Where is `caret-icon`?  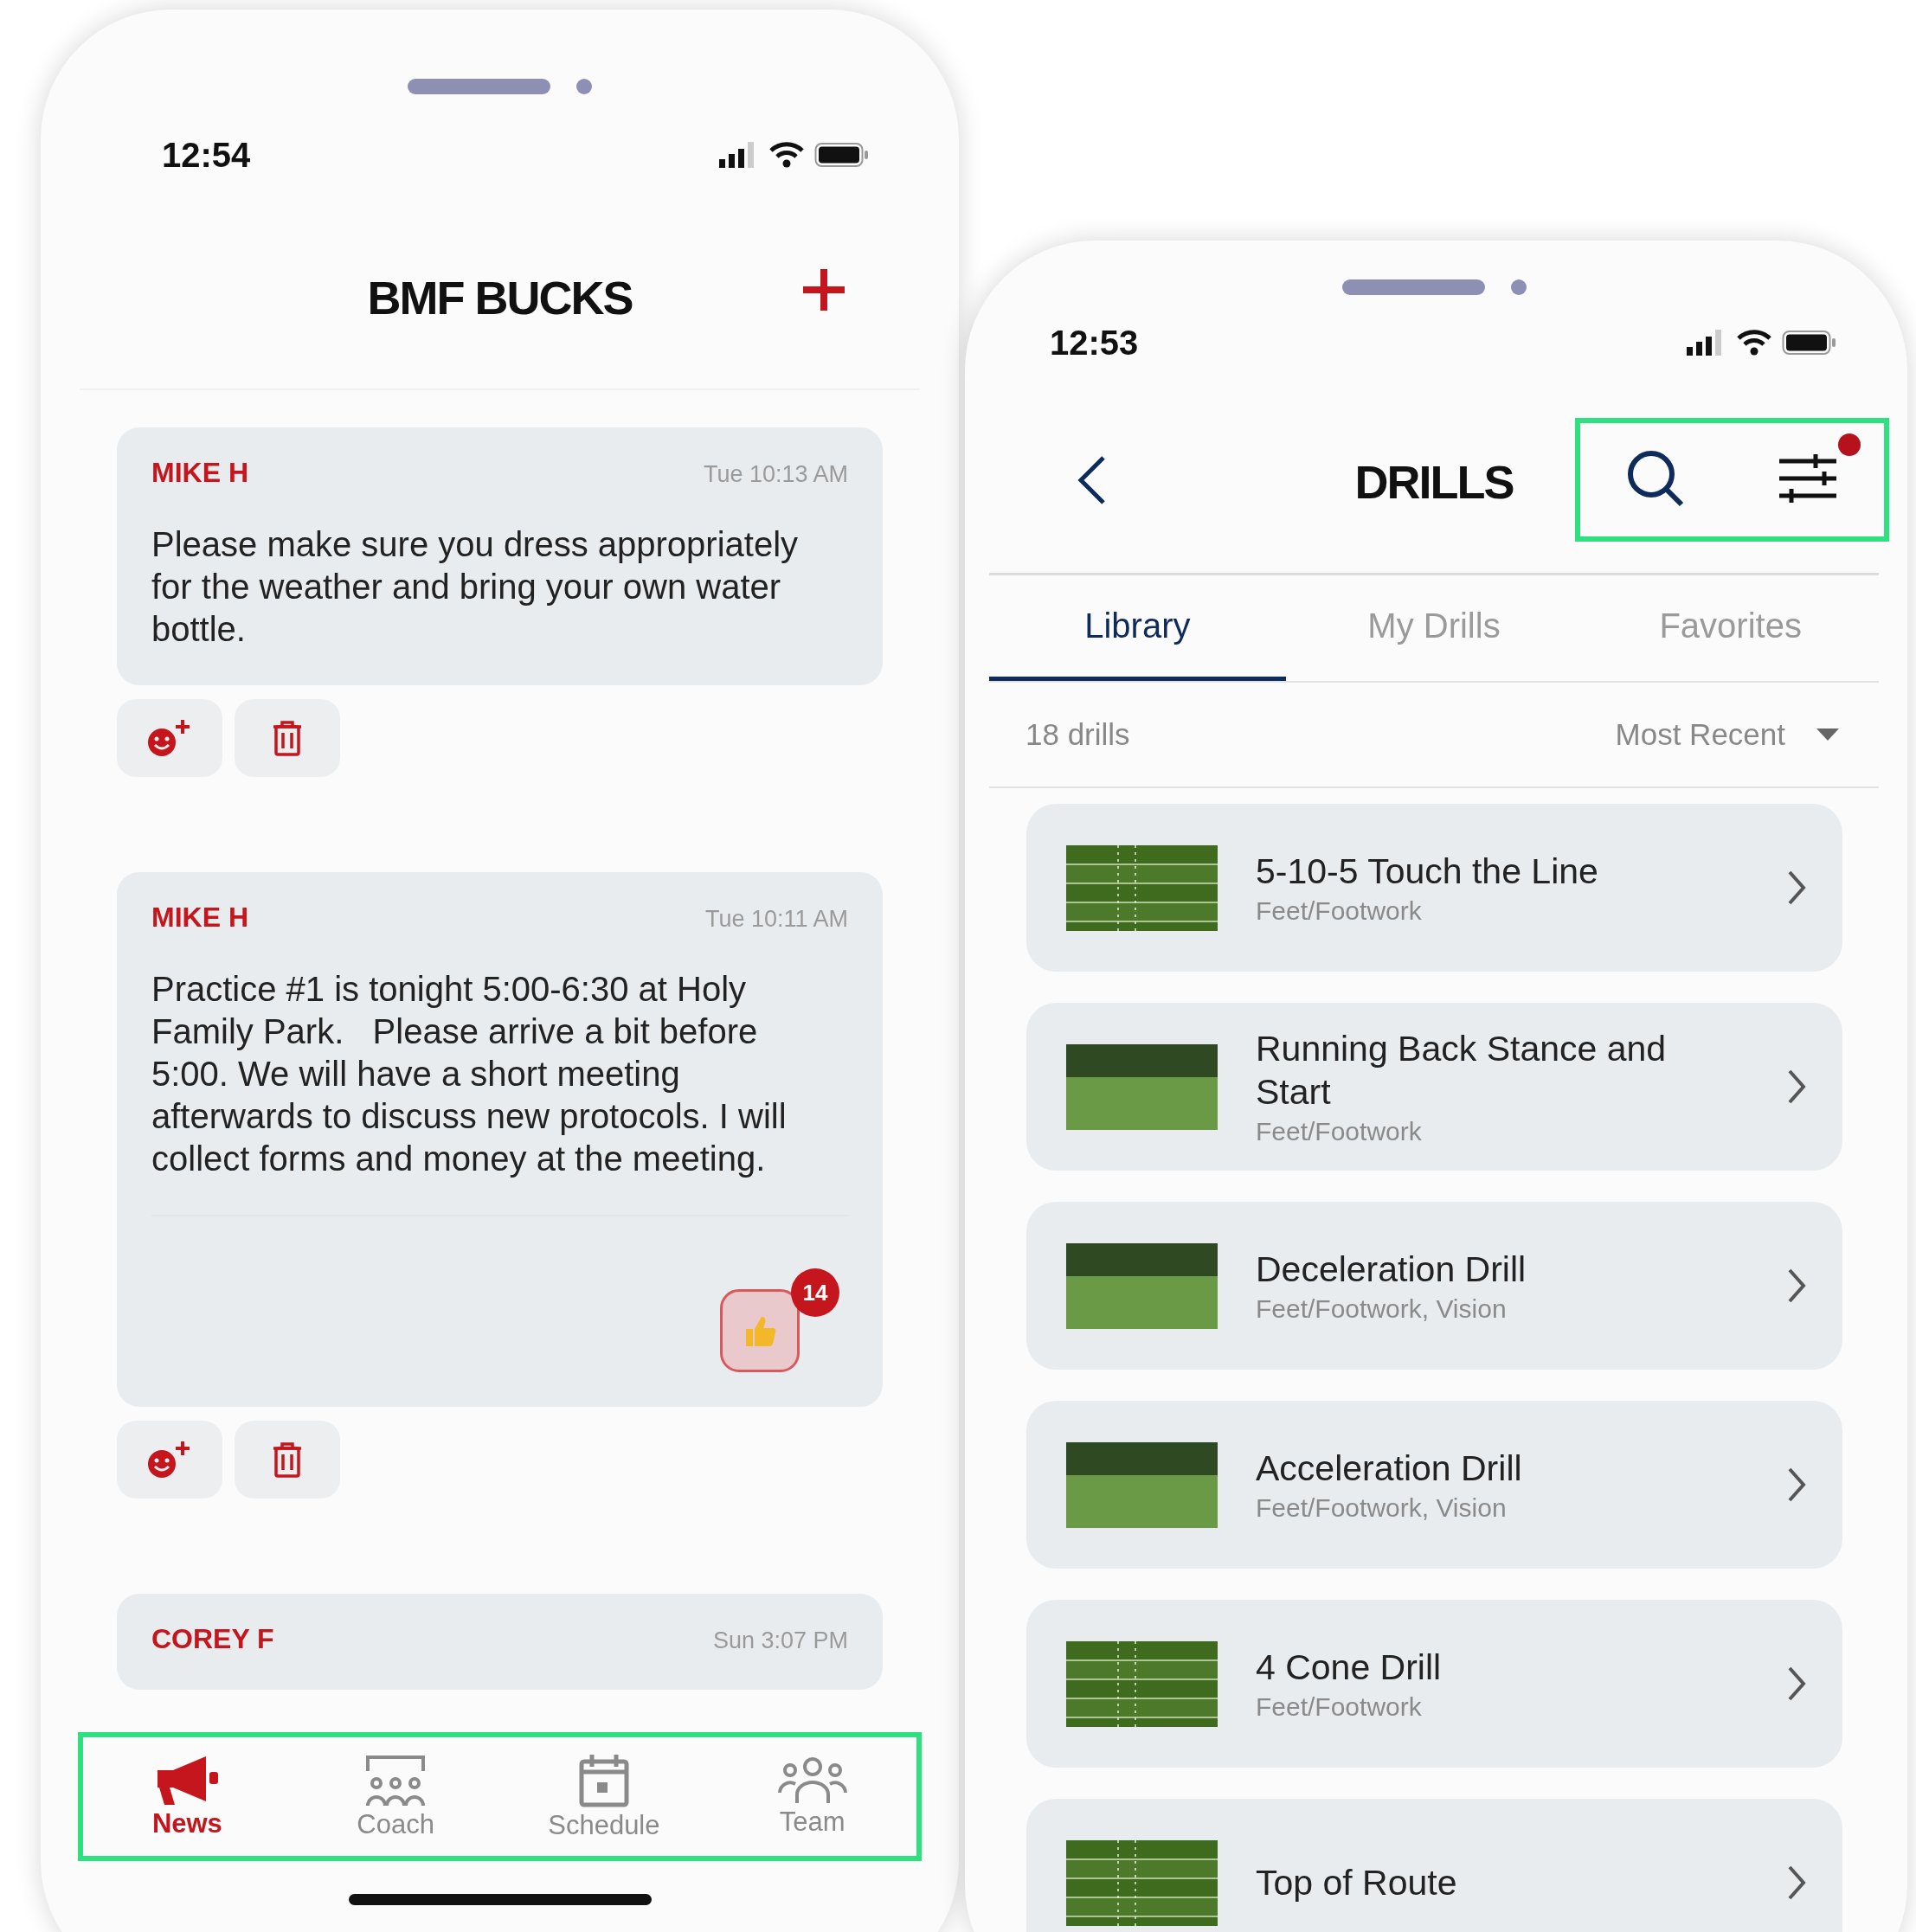
caret-icon is located at coordinates (1827, 735).